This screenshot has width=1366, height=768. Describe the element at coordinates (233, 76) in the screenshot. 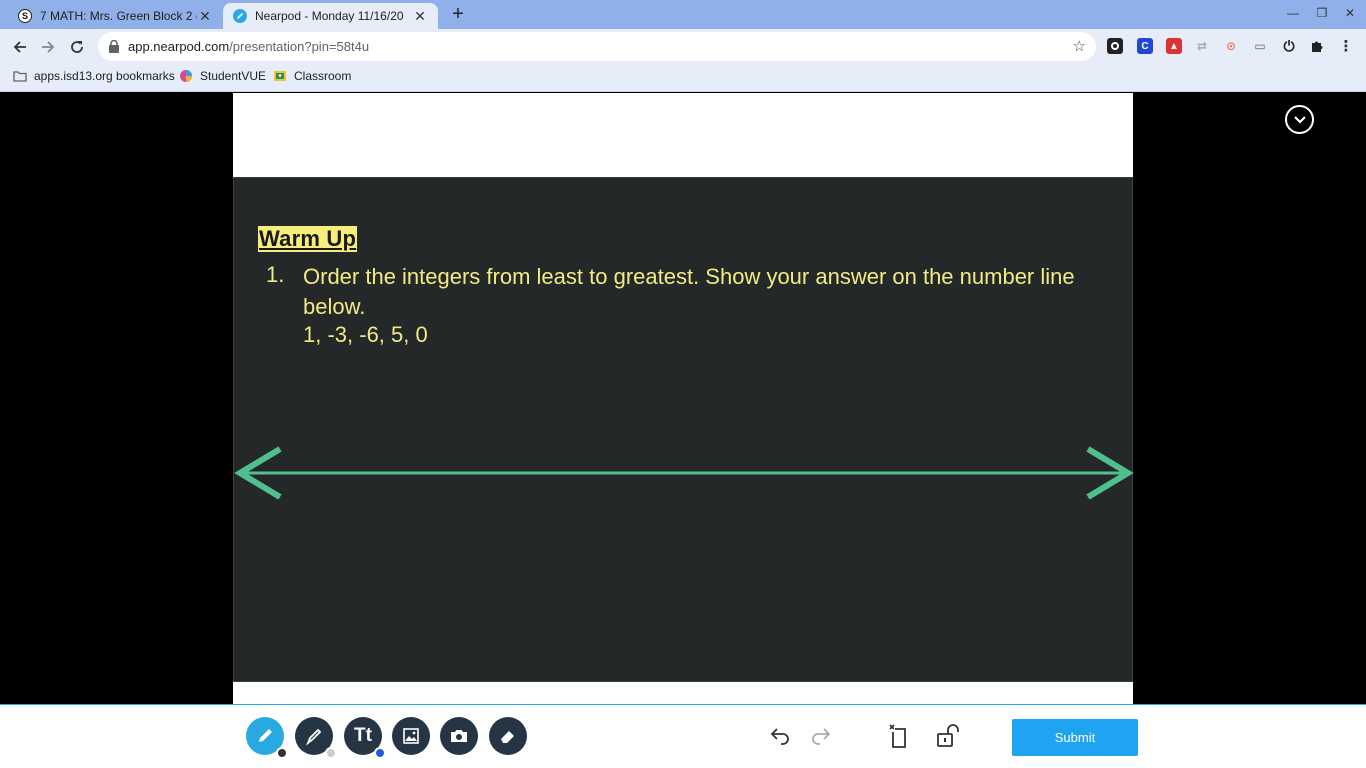

I see `bookmark-label: StudentVUE` at that location.